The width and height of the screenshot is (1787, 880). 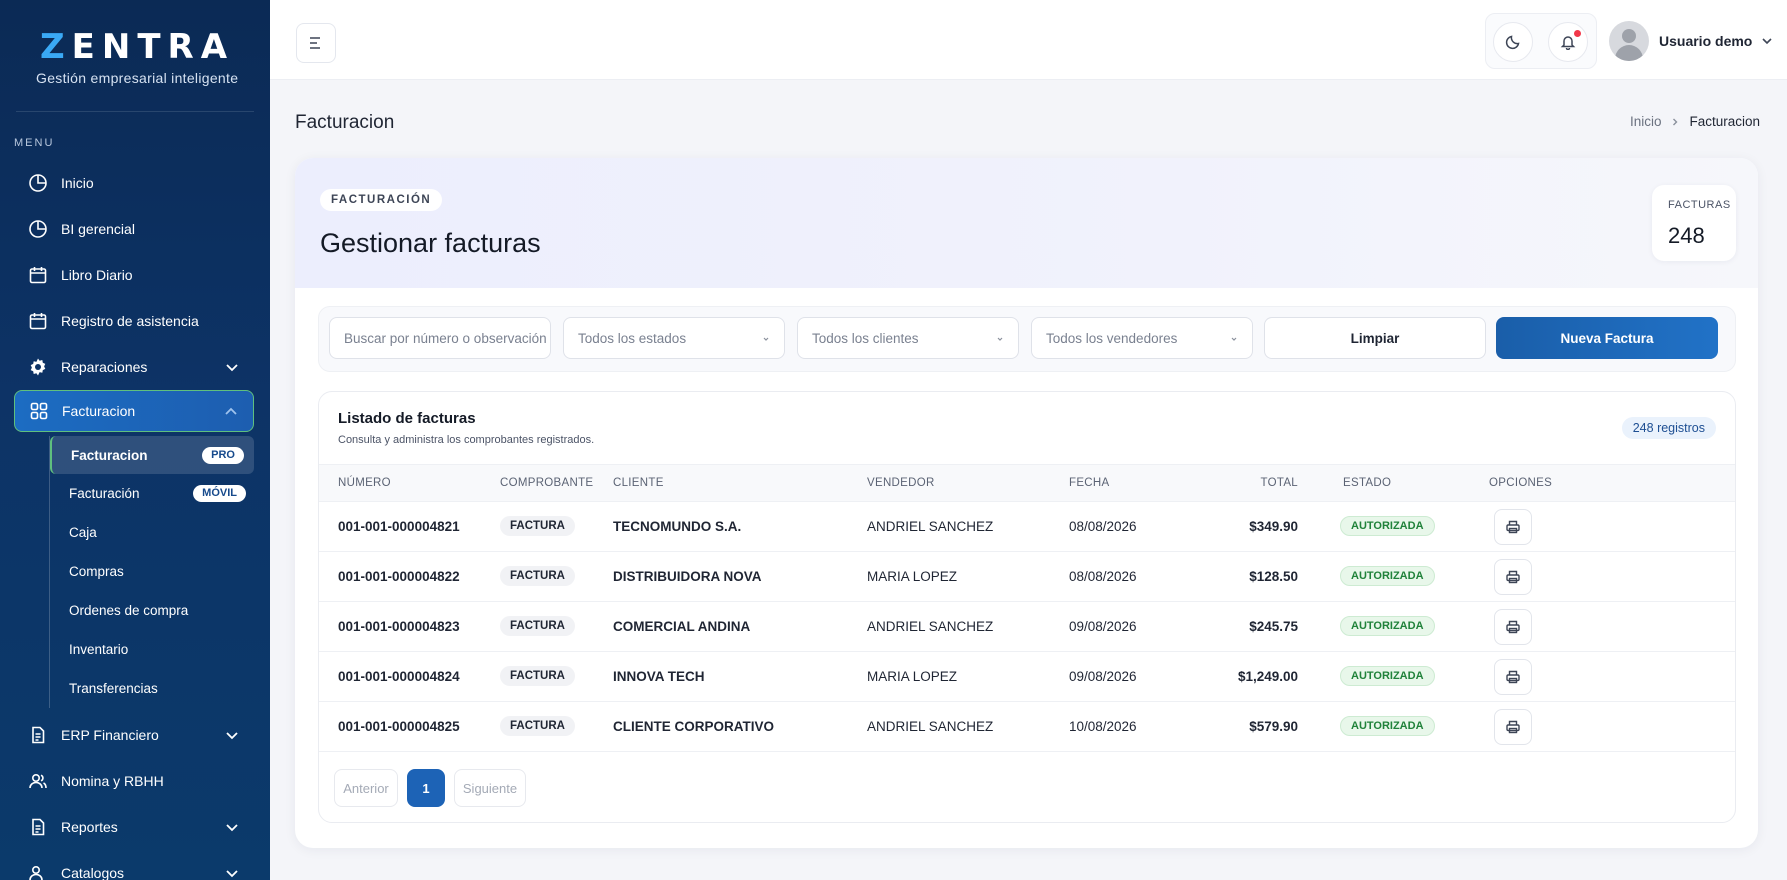 What do you see at coordinates (399, 726) in the screenshot?
I see `cell-numero: 001-001-000004825` at bounding box center [399, 726].